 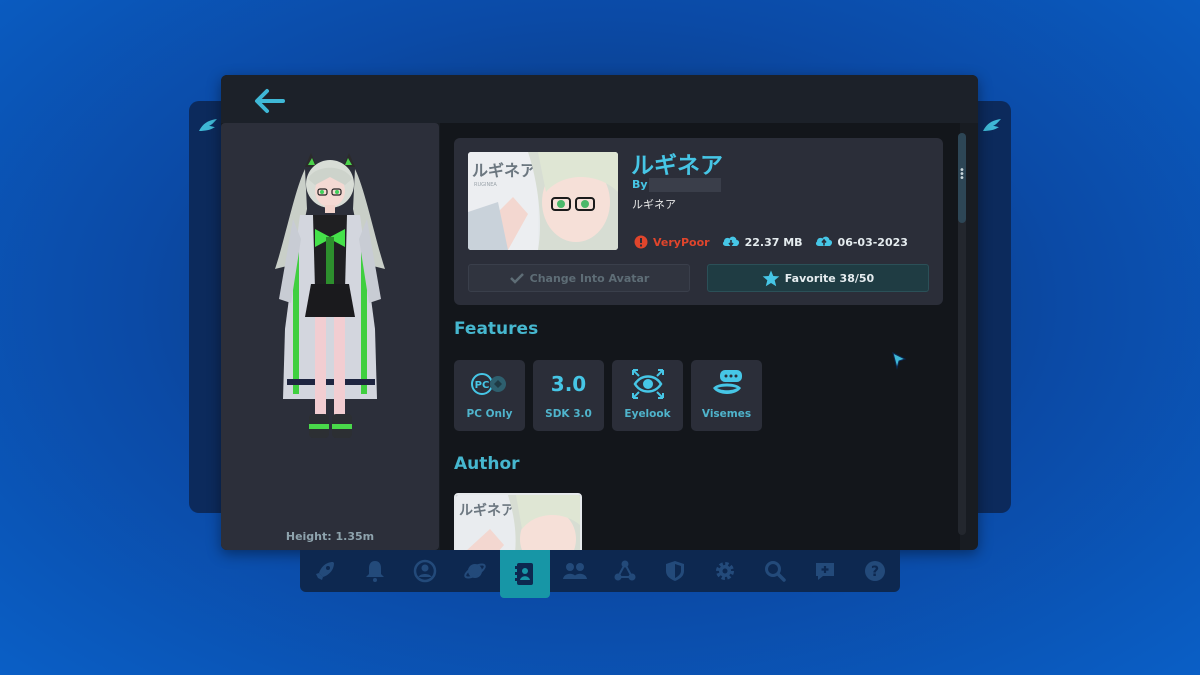 I want to click on author-line: By, so click(x=676, y=185).